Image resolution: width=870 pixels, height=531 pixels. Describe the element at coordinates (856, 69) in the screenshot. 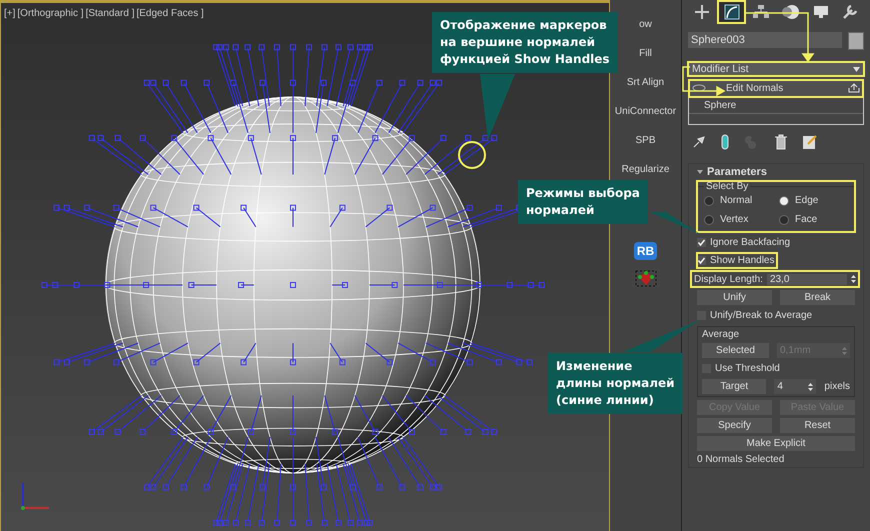

I see `caret-icon` at that location.